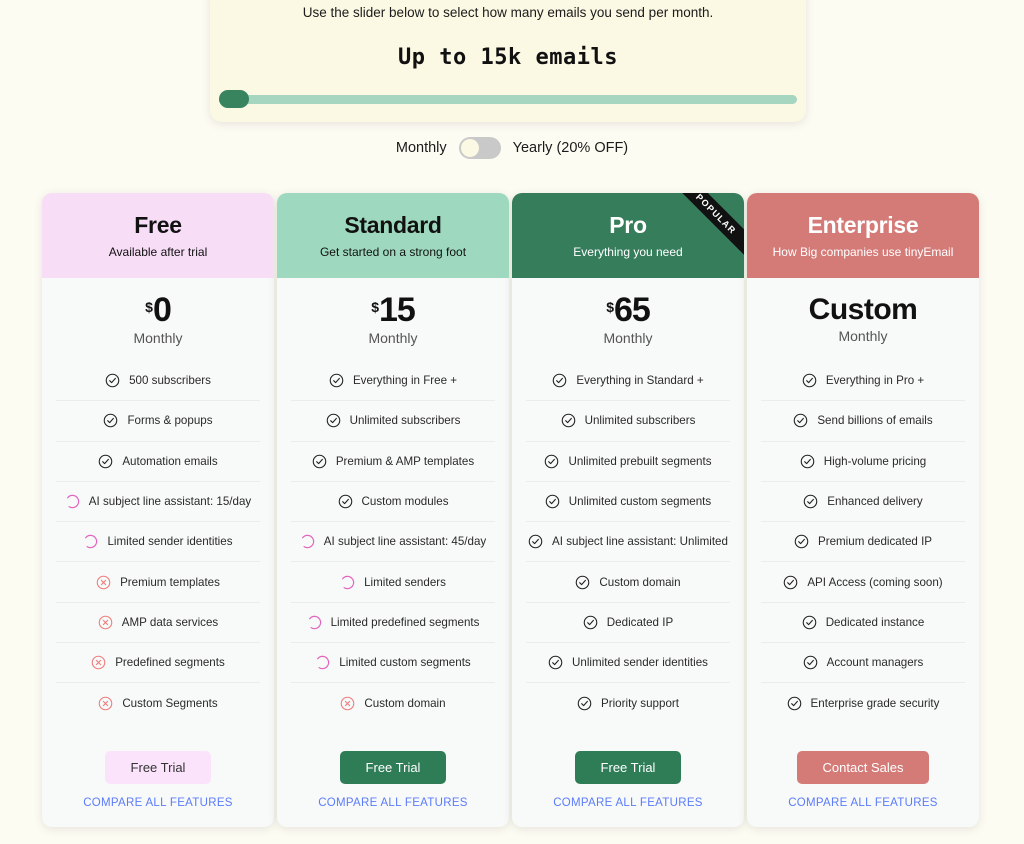  I want to click on feature-row: High-volume pricing, so click(863, 462).